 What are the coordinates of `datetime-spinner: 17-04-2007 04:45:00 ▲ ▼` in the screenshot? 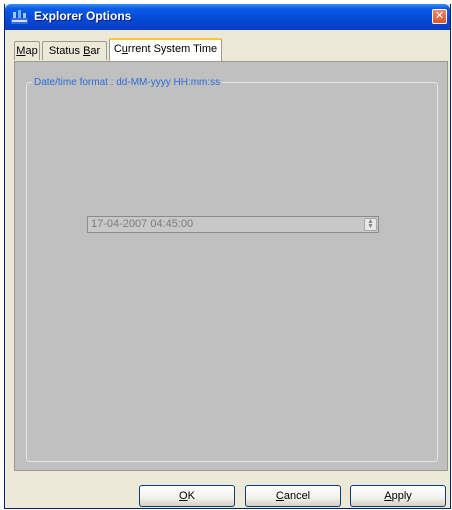 It's located at (233, 224).